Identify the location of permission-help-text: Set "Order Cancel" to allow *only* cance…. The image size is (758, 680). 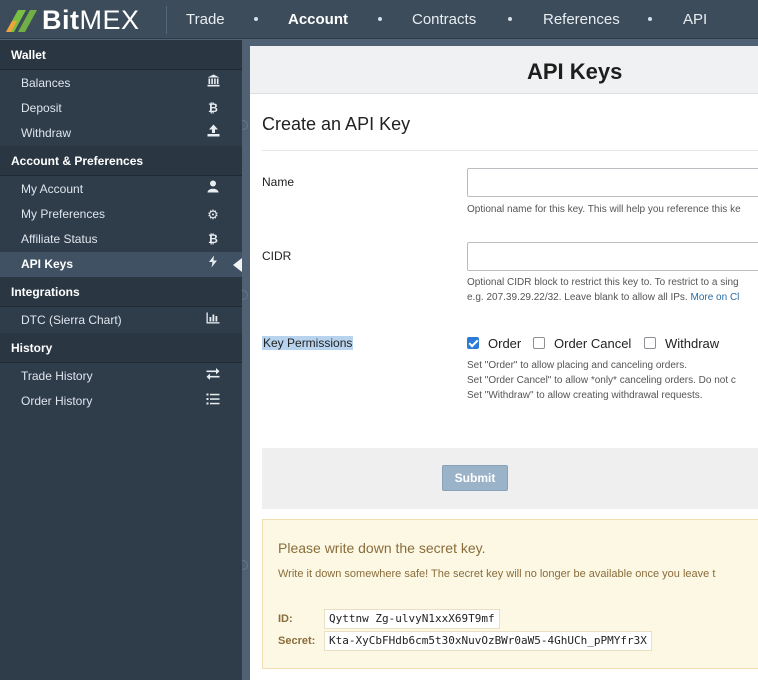
(601, 380).